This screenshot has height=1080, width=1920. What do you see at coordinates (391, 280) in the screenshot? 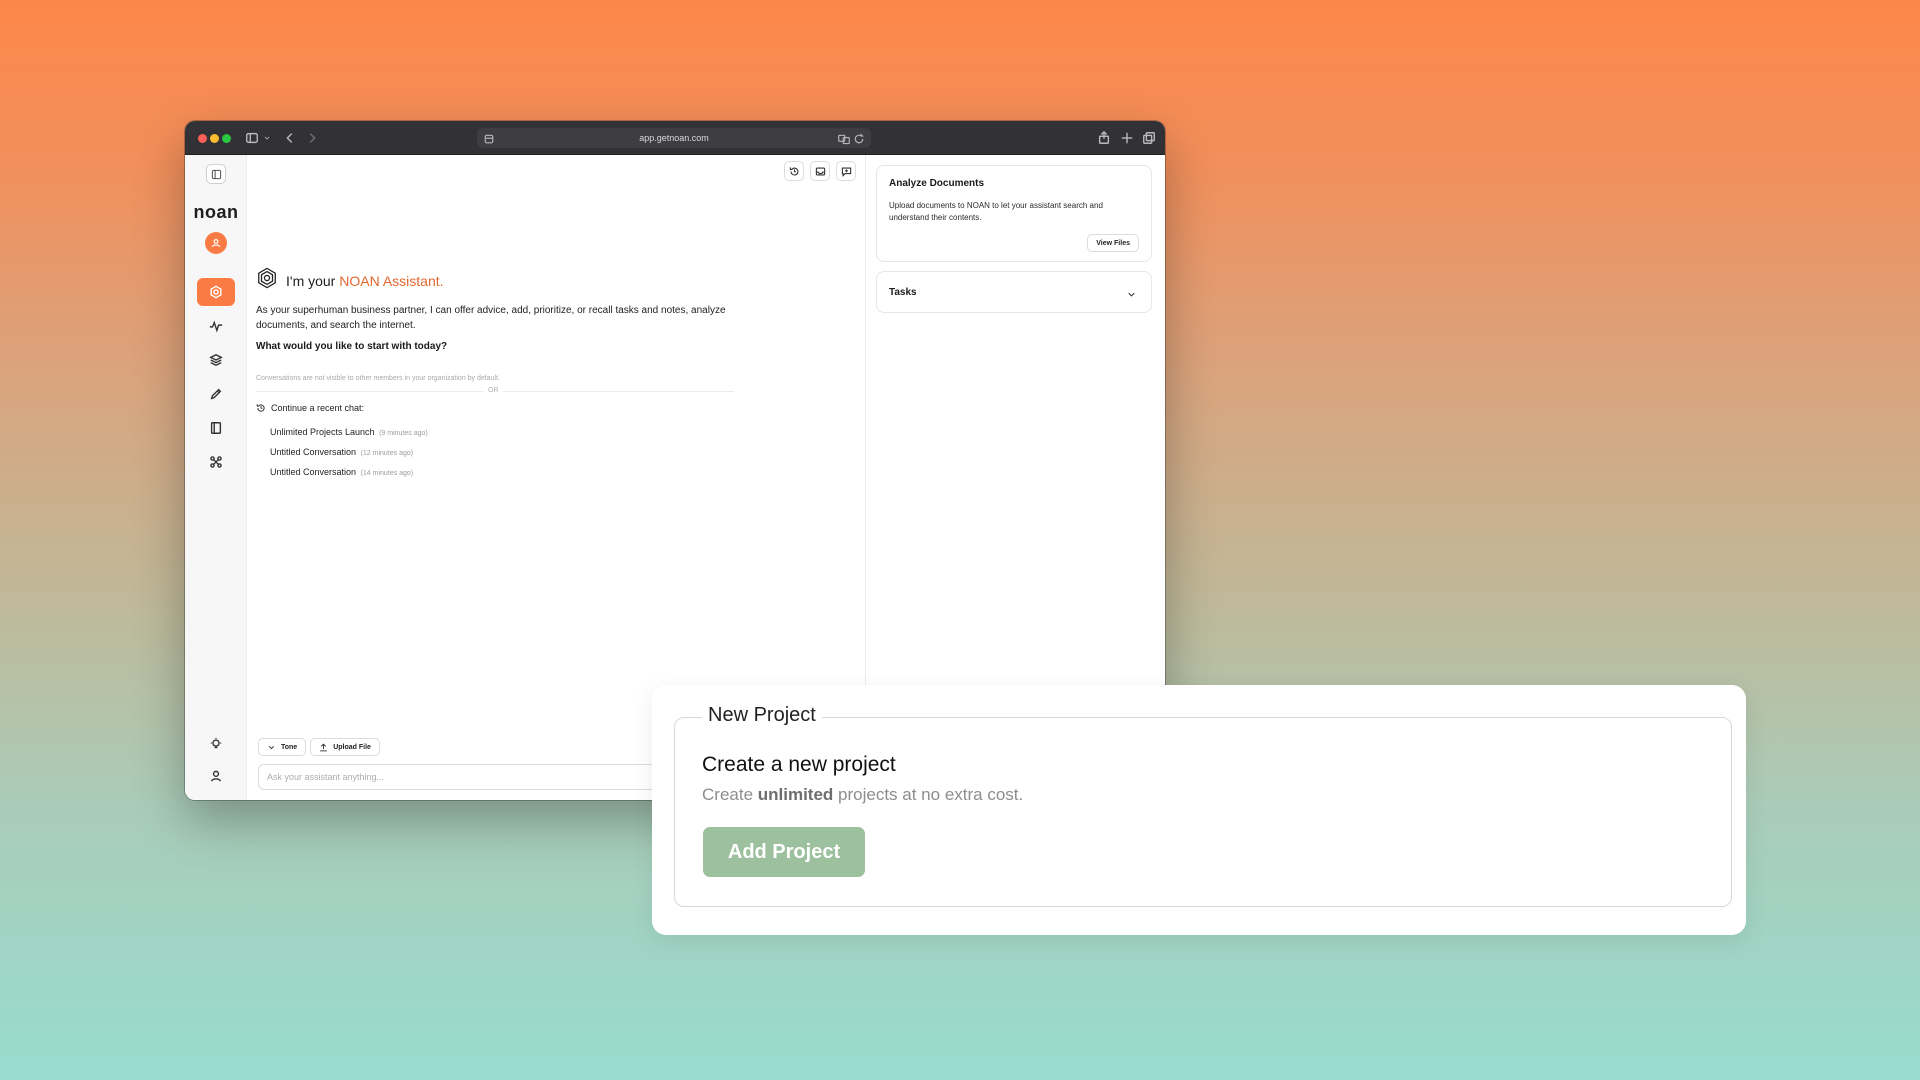
I see `greeting-assistant-name: NOAN Assistant.` at bounding box center [391, 280].